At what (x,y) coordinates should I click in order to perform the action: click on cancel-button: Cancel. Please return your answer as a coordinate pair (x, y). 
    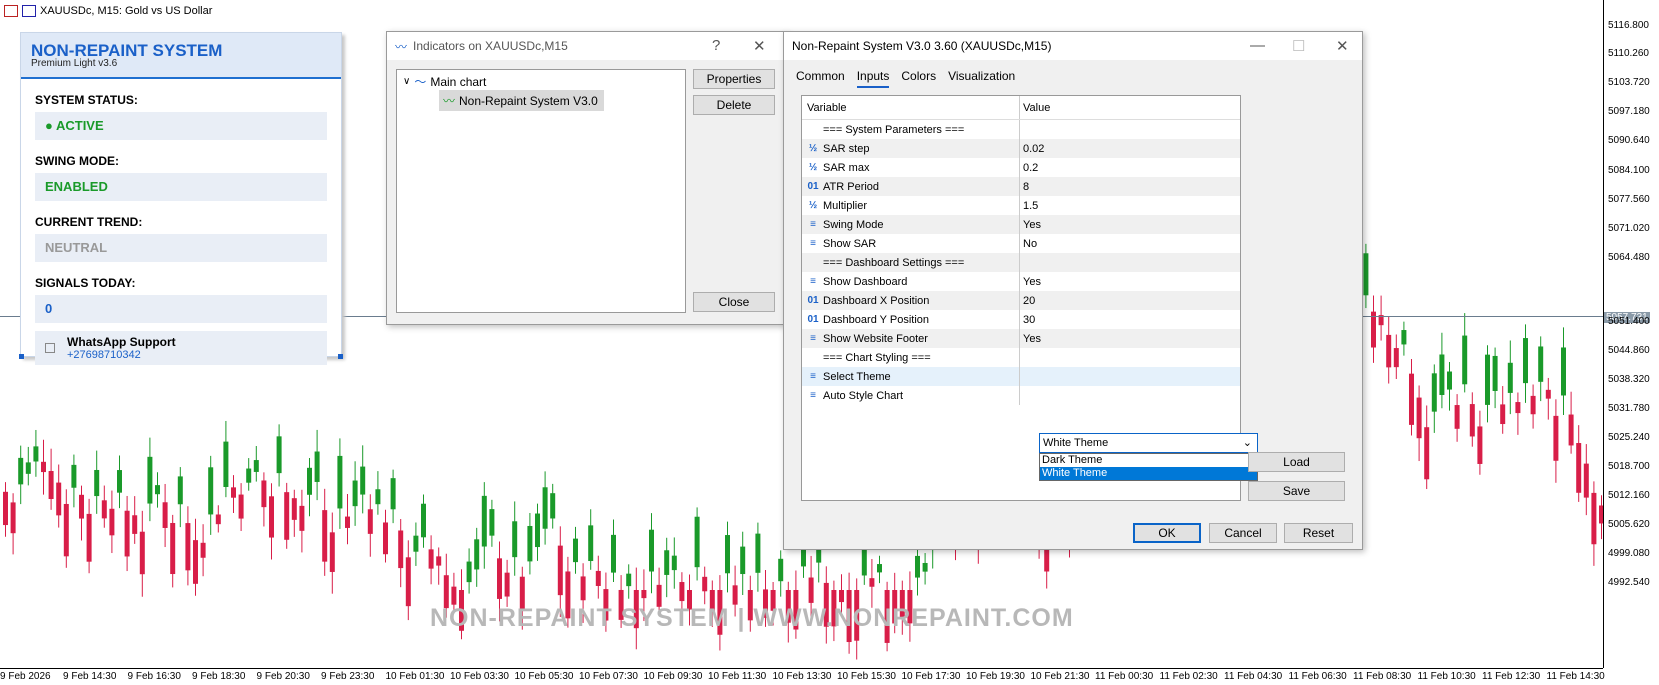
    Looking at the image, I should click on (1243, 533).